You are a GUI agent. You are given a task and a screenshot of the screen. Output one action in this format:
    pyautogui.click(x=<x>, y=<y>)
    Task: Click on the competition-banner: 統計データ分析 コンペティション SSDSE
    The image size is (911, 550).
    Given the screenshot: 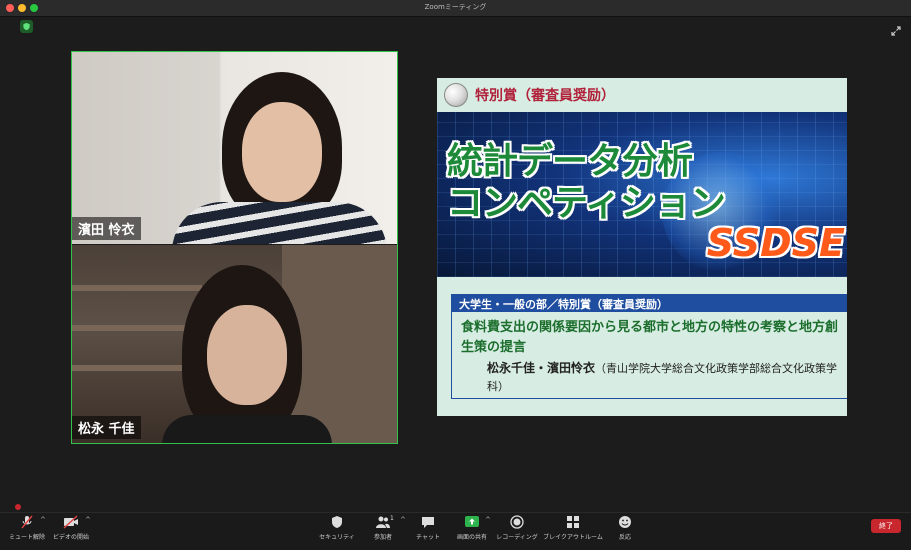 What is the action you would take?
    pyautogui.click(x=642, y=194)
    